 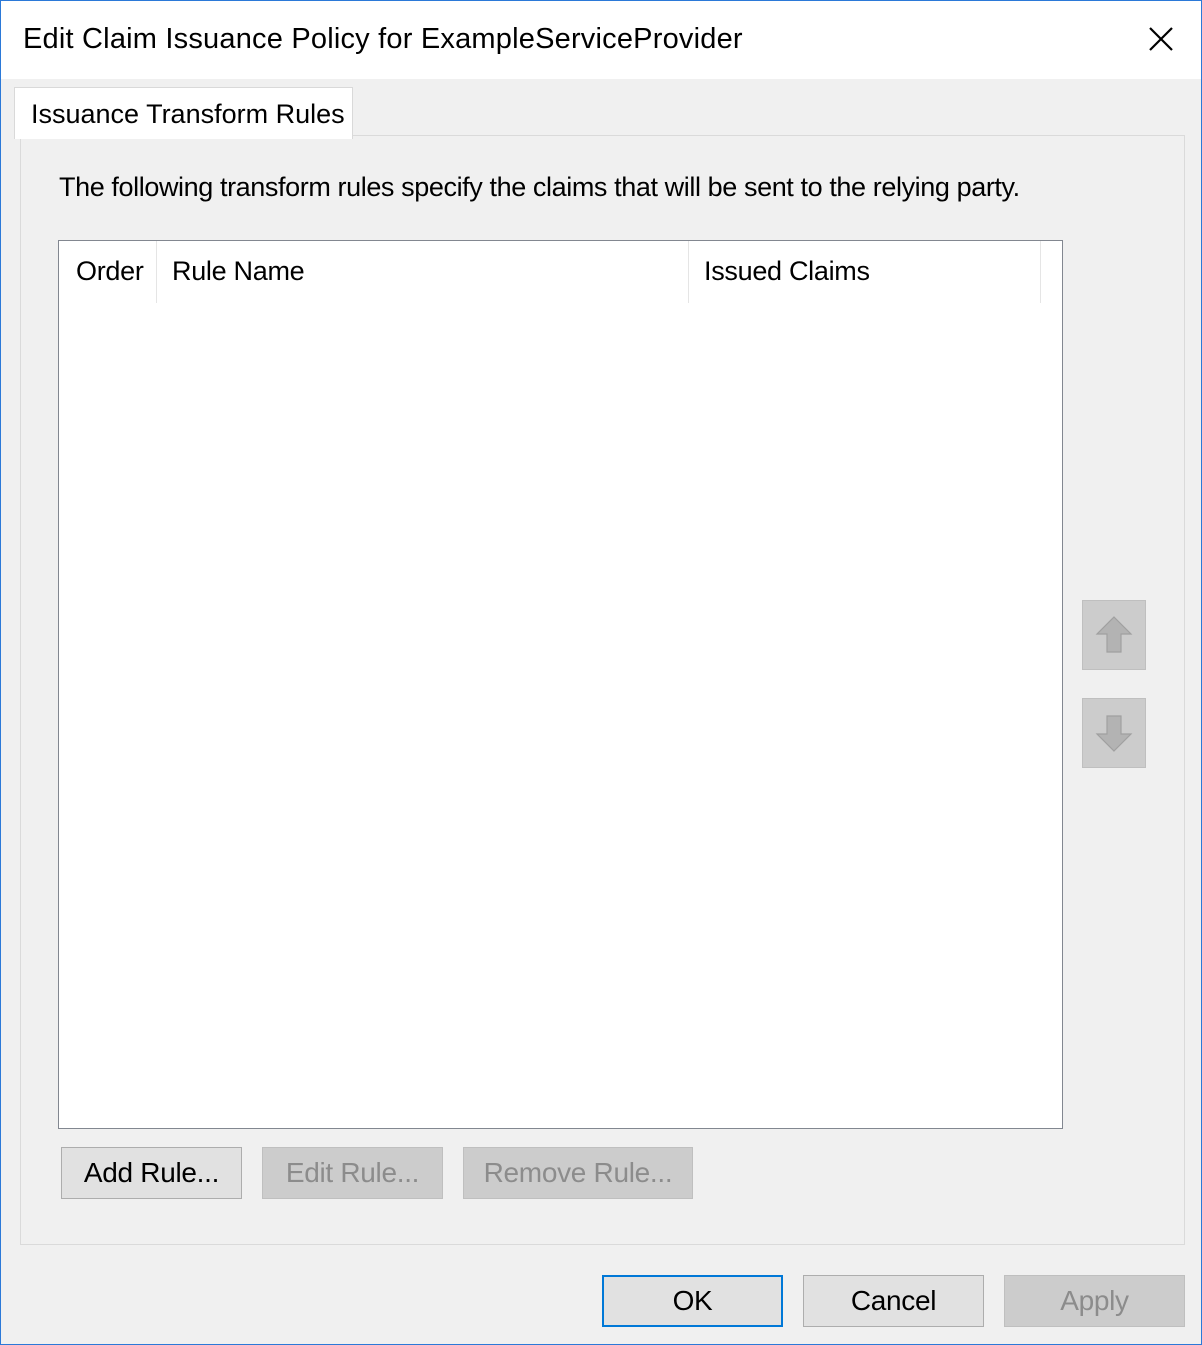 I want to click on column-header-order: Order, so click(x=116, y=272).